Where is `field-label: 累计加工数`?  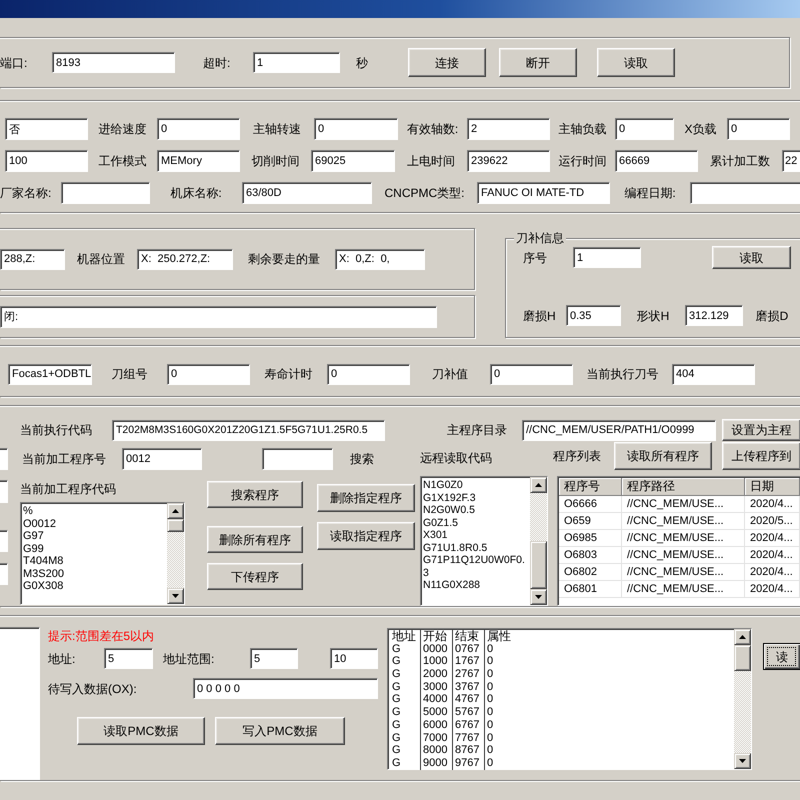
field-label: 累计加工数 is located at coordinates (740, 161).